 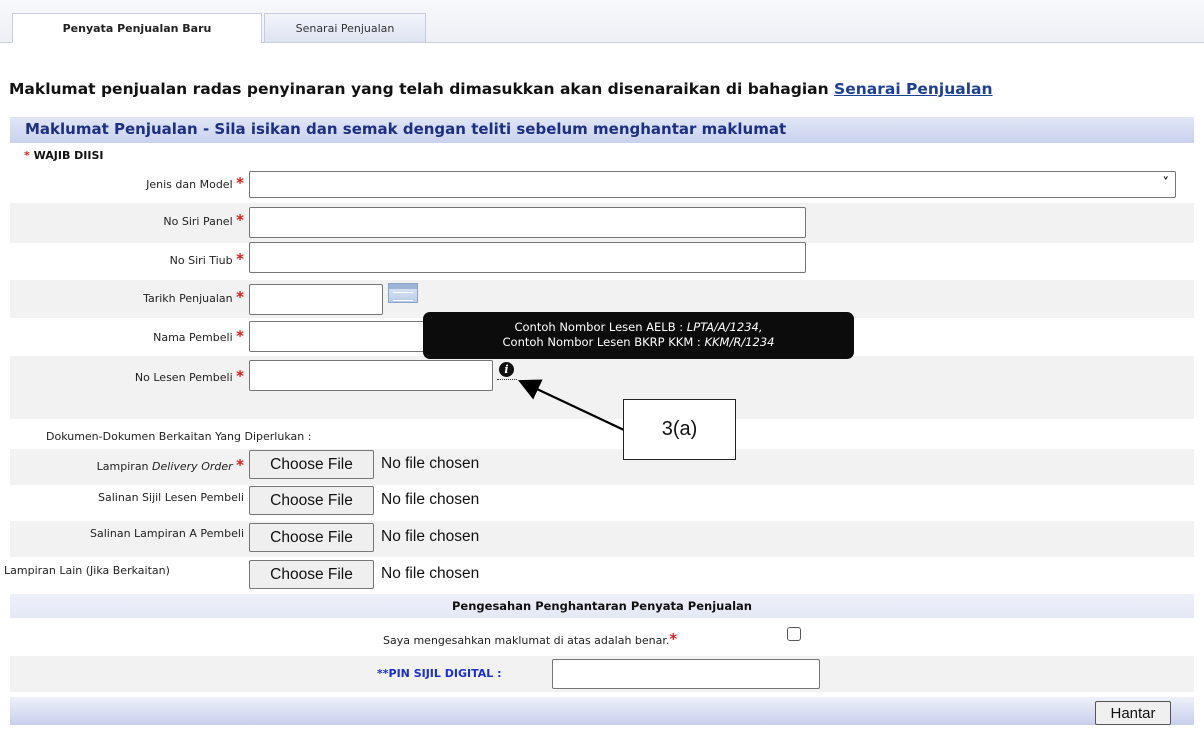 I want to click on form-footer, so click(x=602, y=711).